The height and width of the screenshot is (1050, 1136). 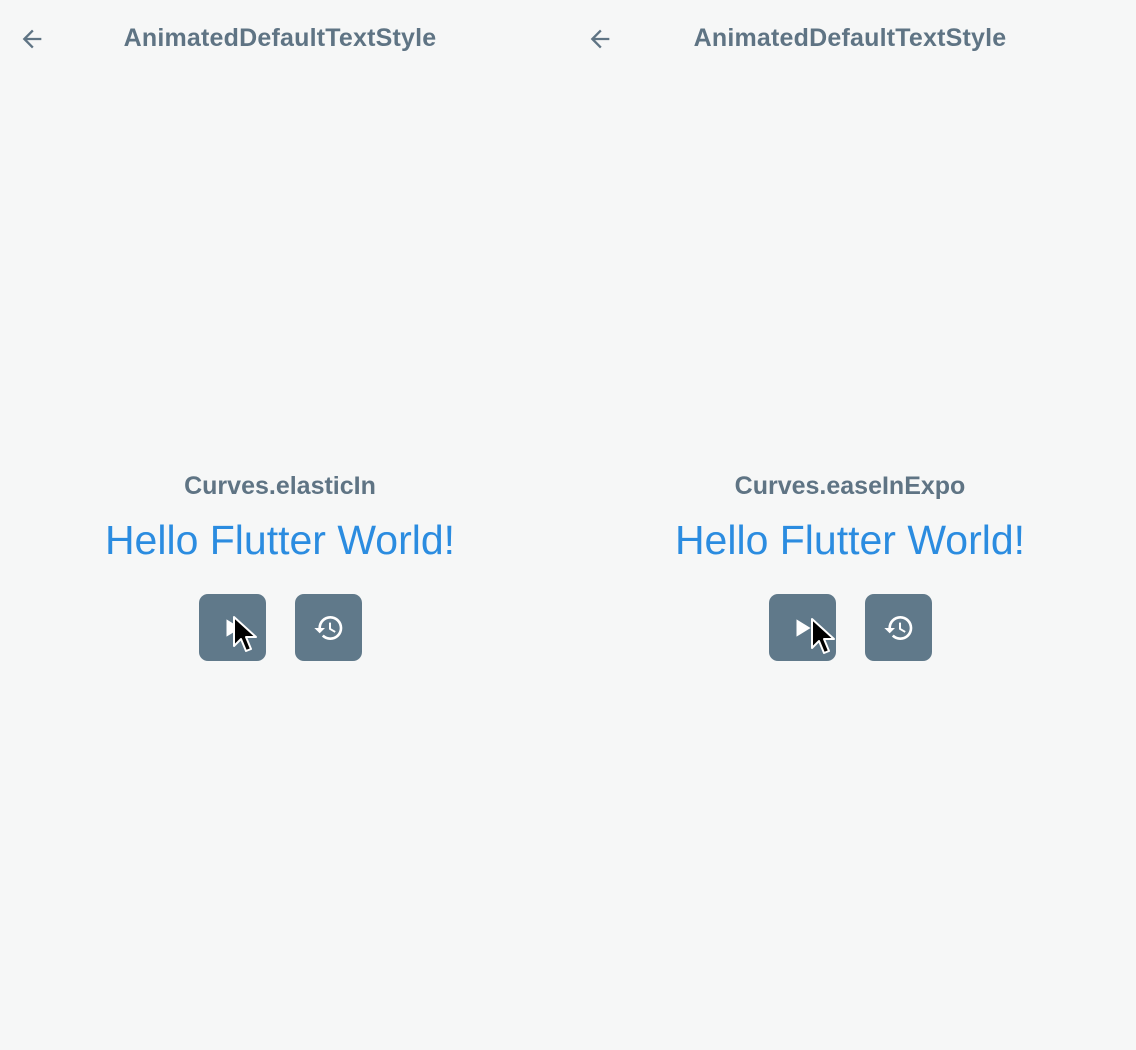 I want to click on curve-name-label: Curves.elasticIn, so click(x=280, y=486).